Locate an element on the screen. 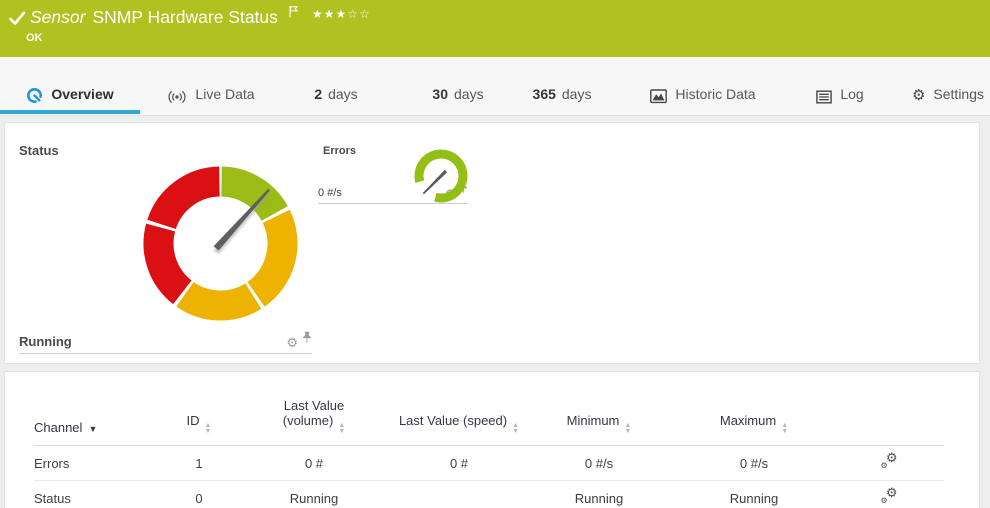  sensor-type-label: Sensor is located at coordinates (58, 17).